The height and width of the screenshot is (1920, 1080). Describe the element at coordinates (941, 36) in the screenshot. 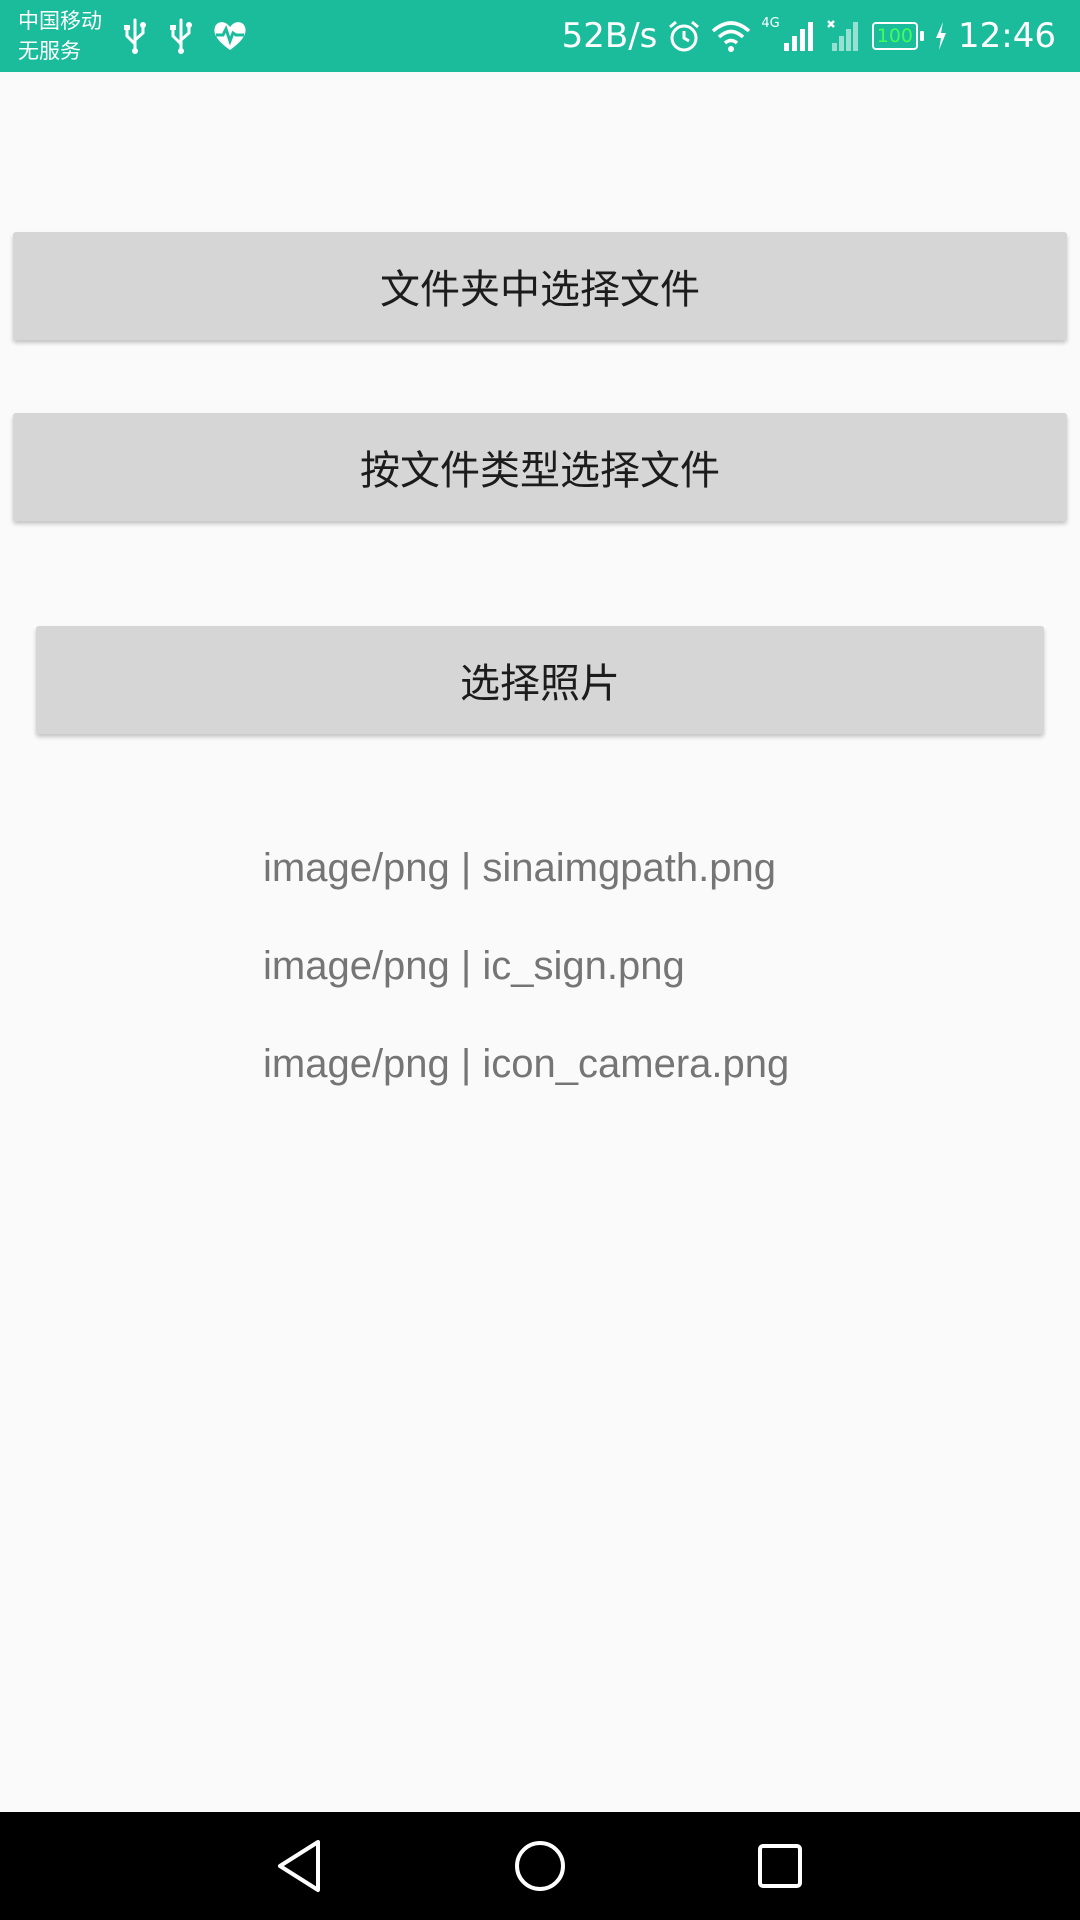

I see `charging-icon` at that location.